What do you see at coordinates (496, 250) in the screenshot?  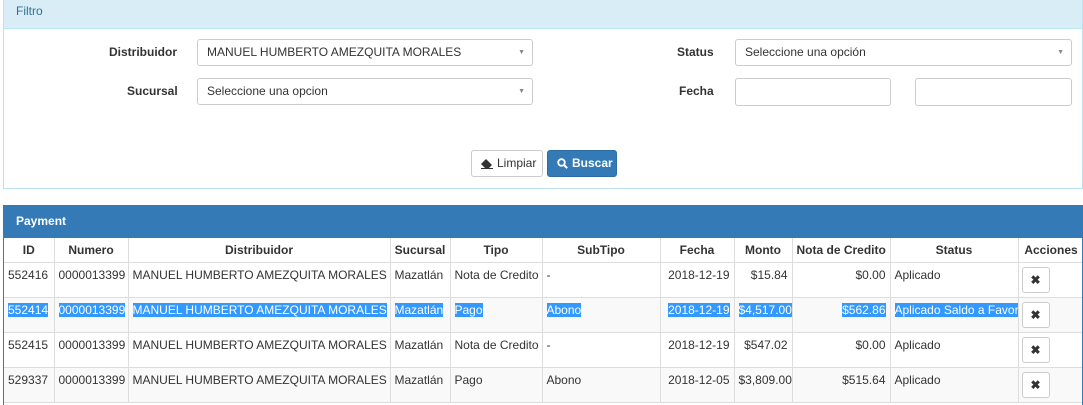 I see `column-header: Tipo` at bounding box center [496, 250].